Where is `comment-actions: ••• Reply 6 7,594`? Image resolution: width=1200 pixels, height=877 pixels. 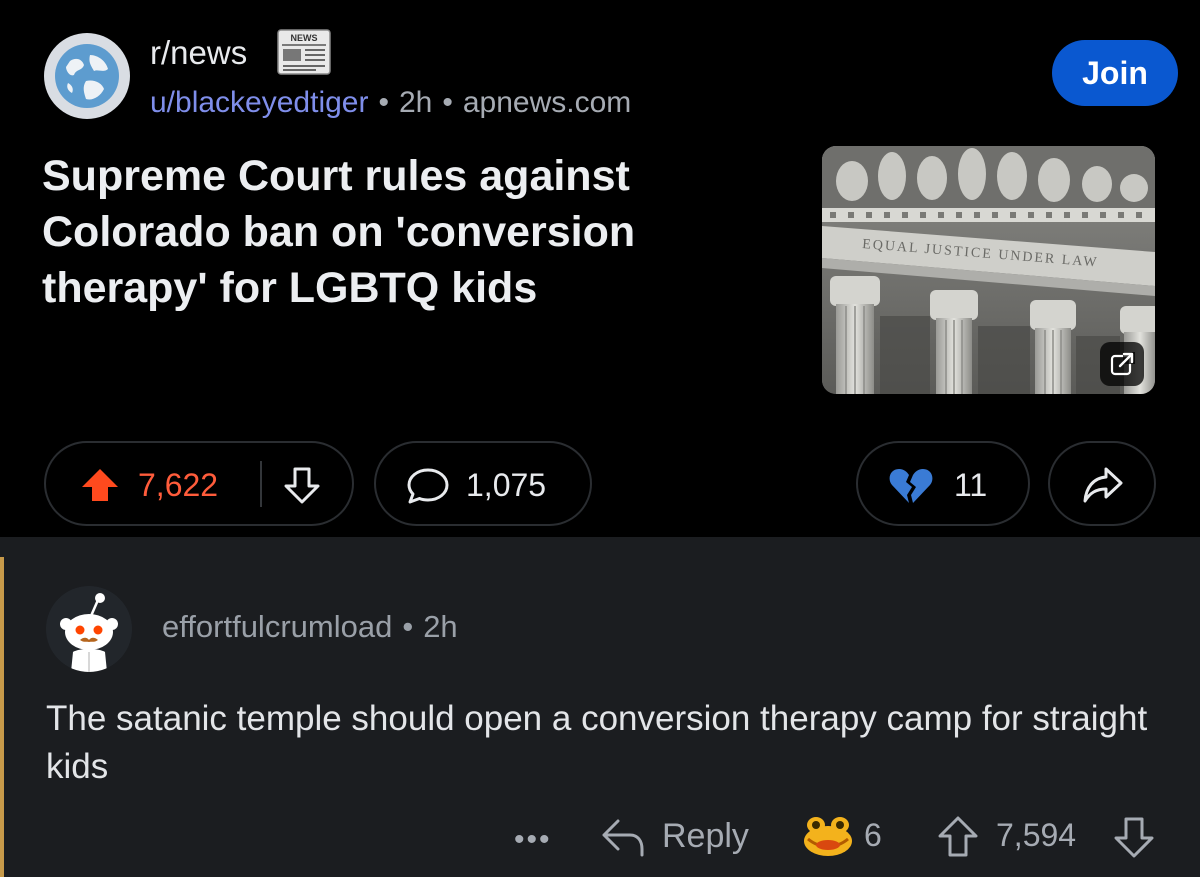 comment-actions: ••• Reply 6 7,594 is located at coordinates (600, 838).